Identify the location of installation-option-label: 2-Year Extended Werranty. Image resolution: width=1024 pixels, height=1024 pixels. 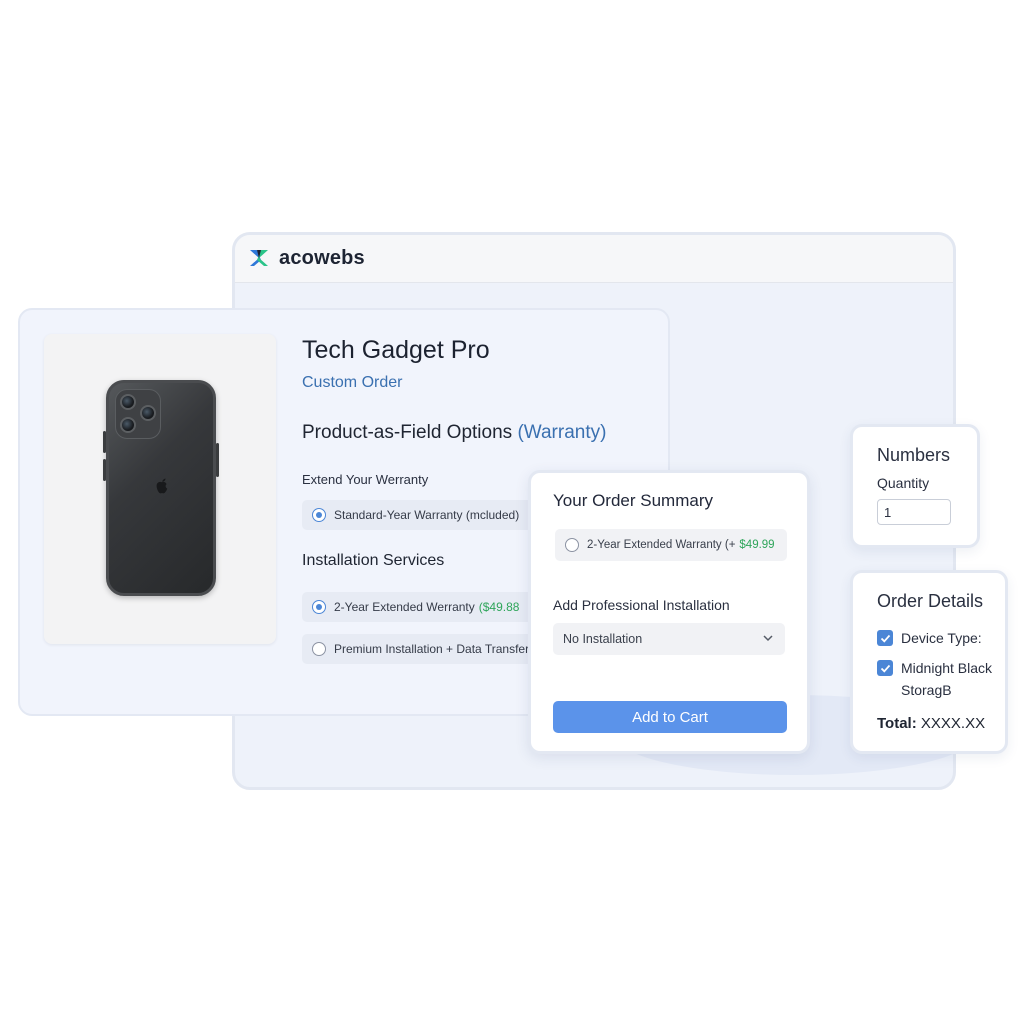
(404, 607).